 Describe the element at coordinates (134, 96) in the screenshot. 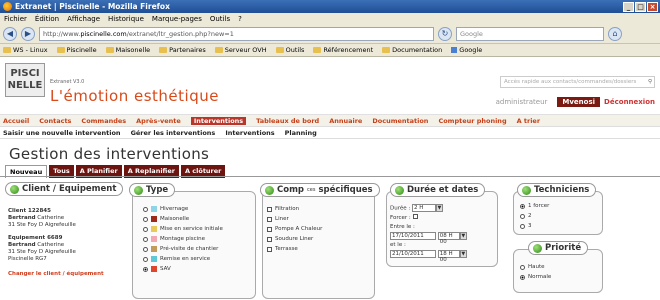

I see `slogan: L'émotion esthétique` at that location.